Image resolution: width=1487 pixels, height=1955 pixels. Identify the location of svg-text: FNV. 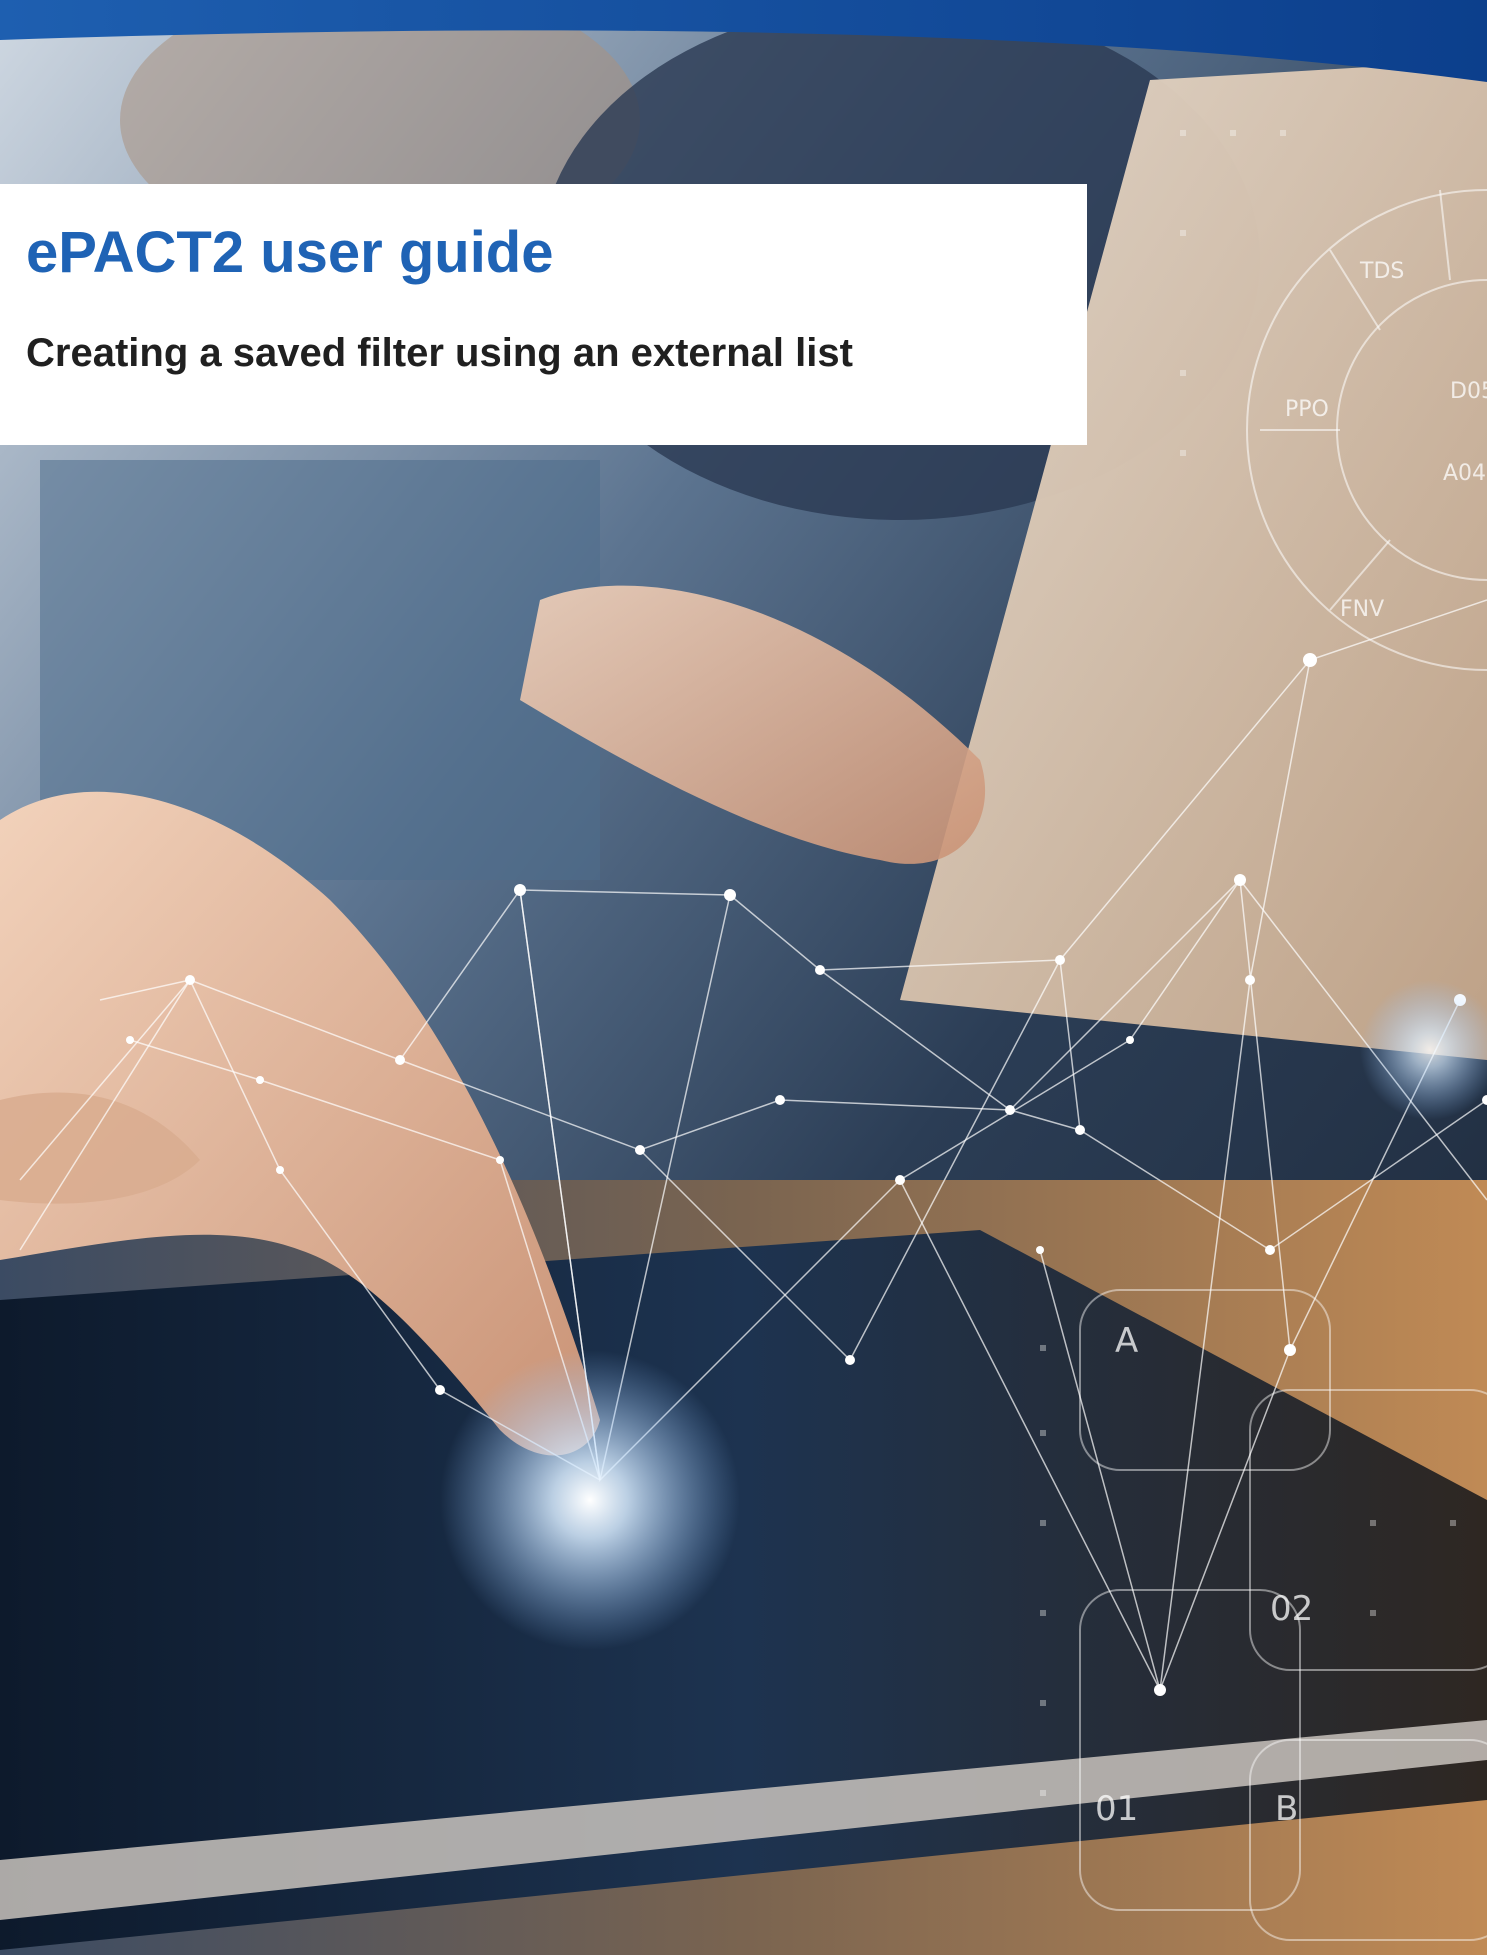
(1362, 609).